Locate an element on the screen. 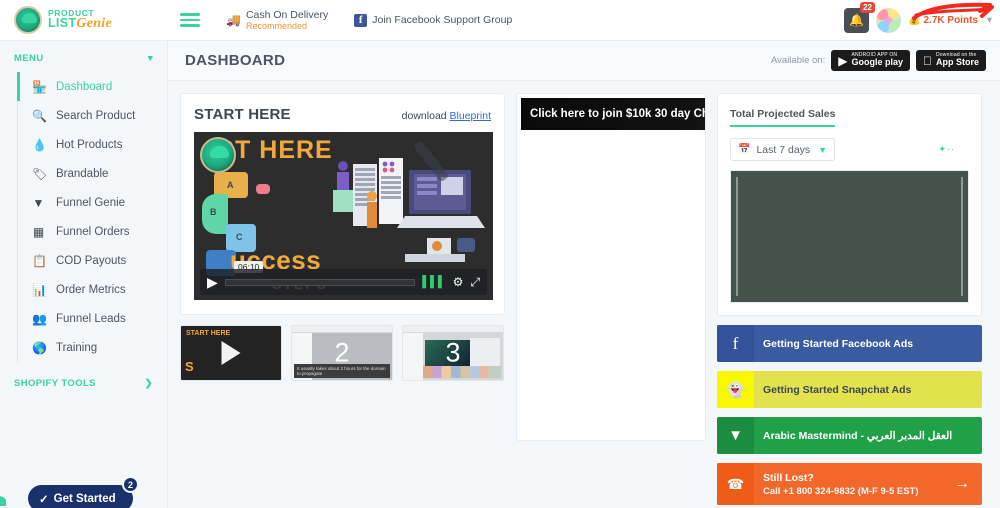  sidebar-section-shopify-tools: SHOPIFY TOOLS ❯ is located at coordinates (83, 380).